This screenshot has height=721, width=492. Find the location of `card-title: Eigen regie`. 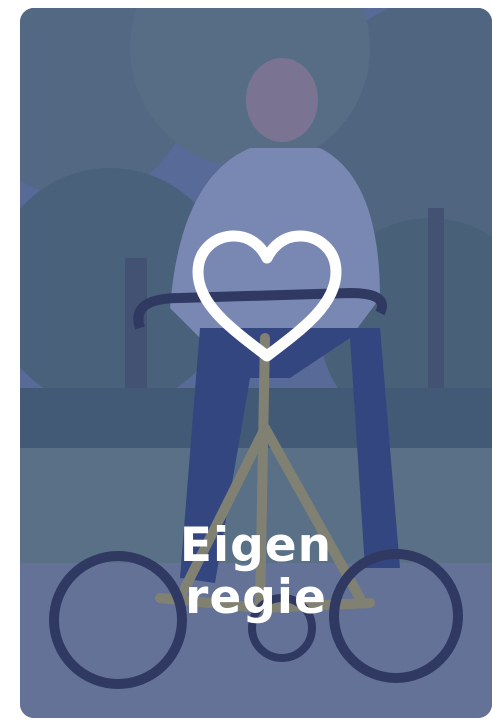

card-title: Eigen regie is located at coordinates (256, 572).